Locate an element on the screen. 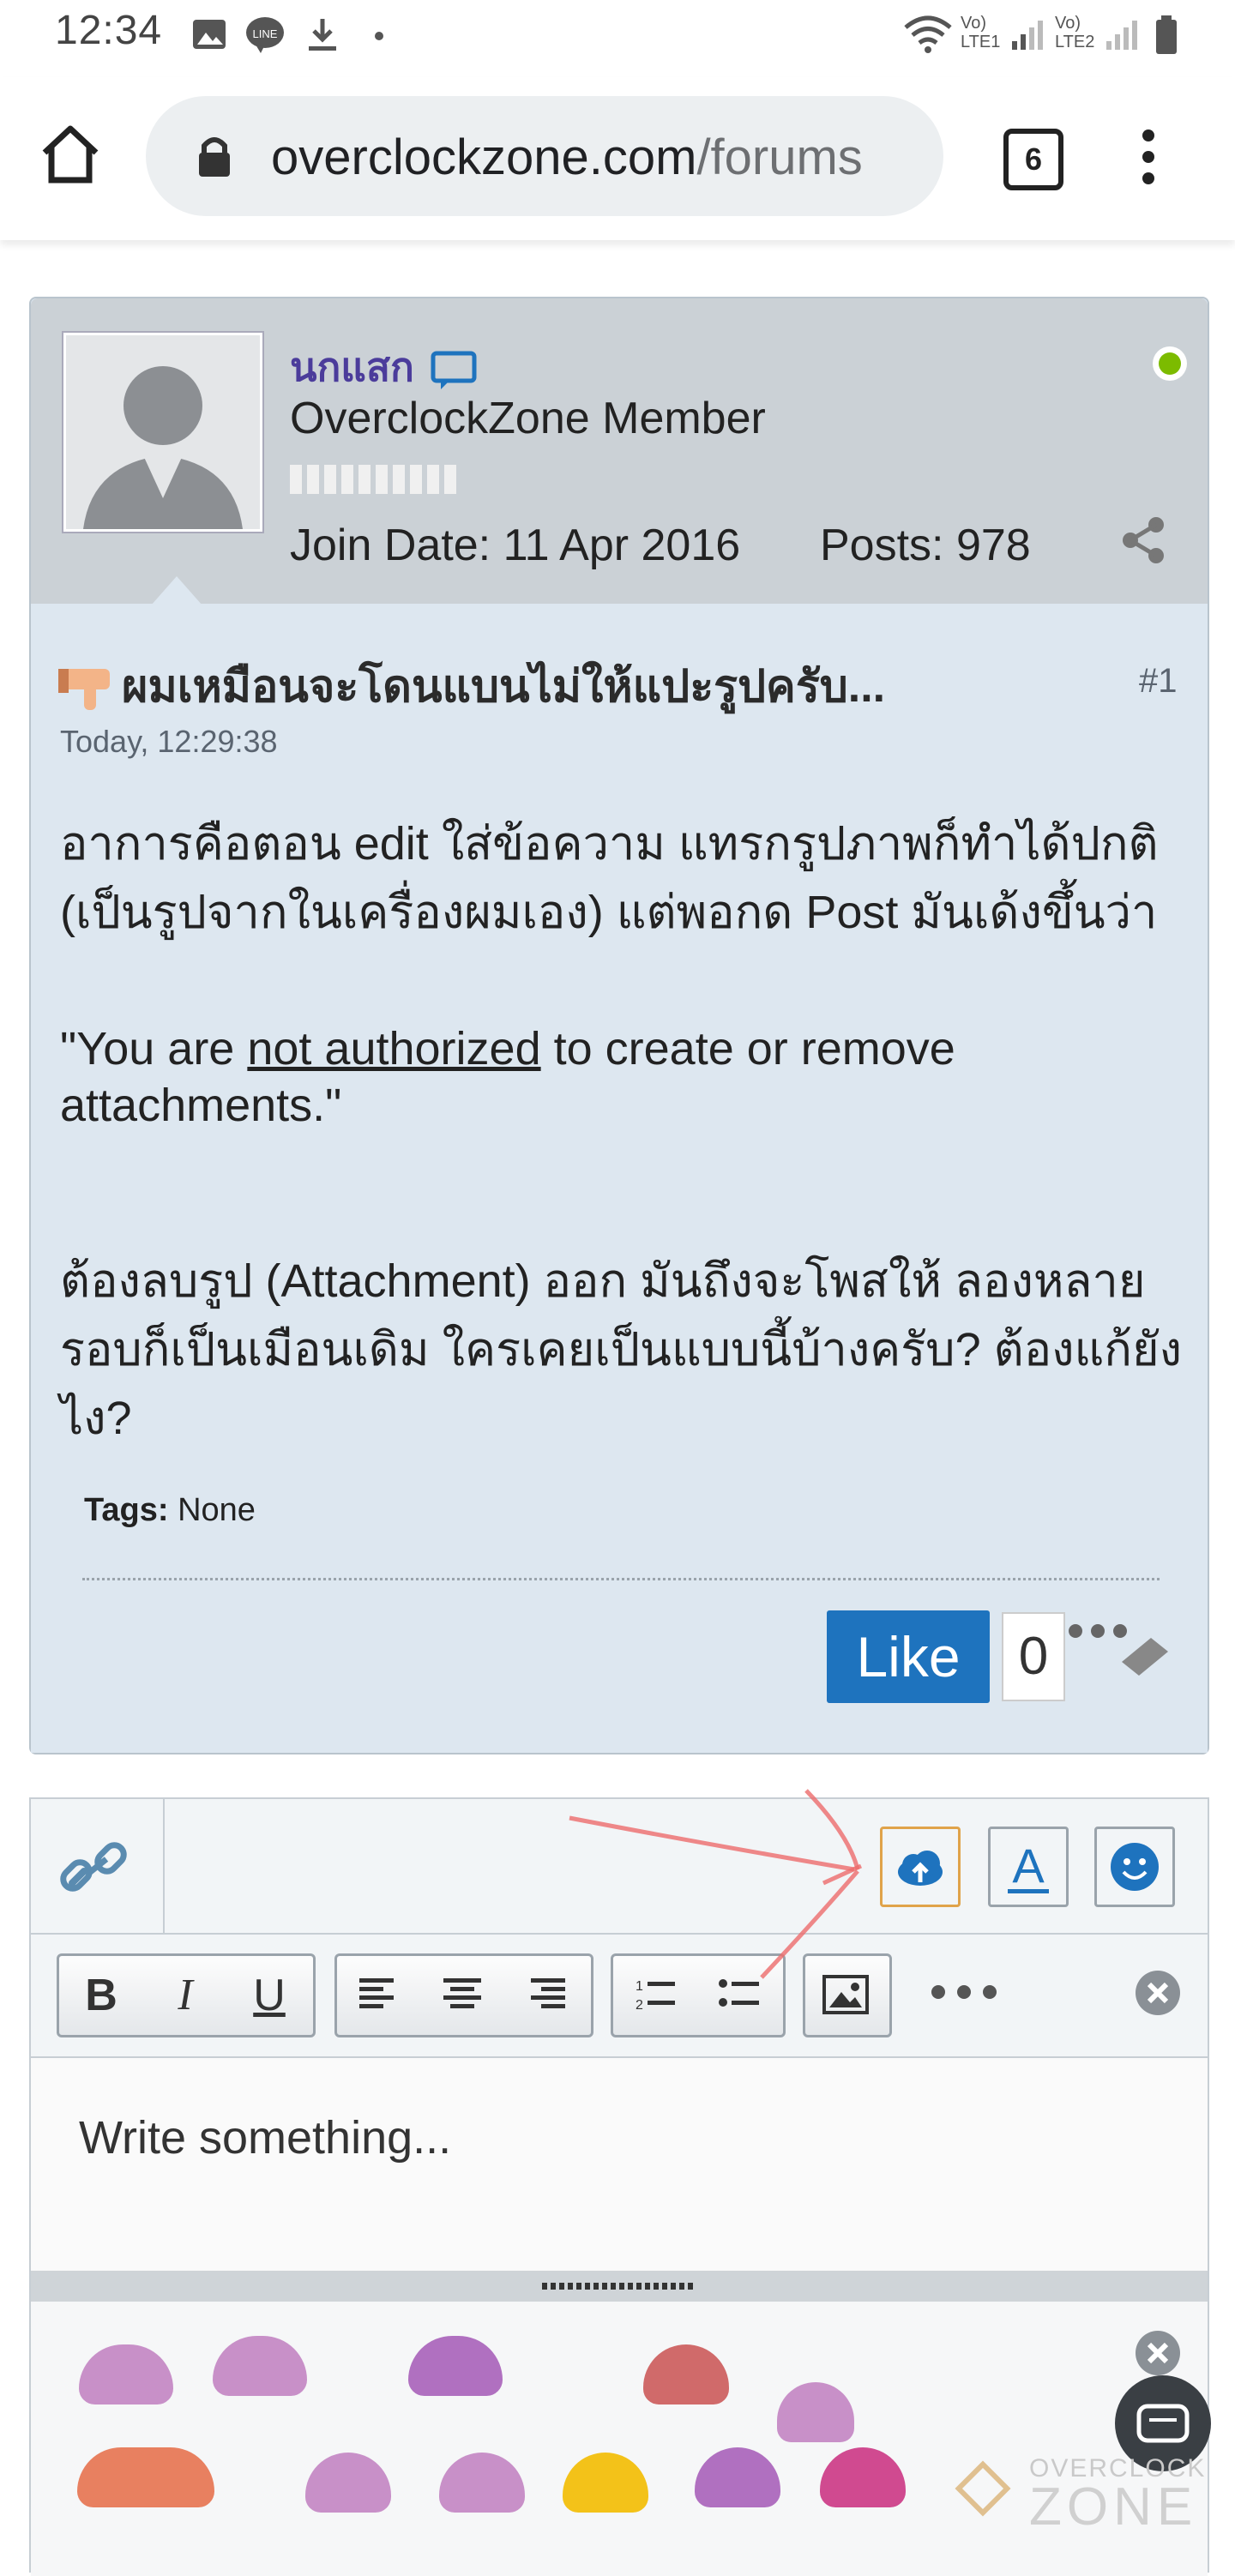 The width and height of the screenshot is (1235, 2576). overclockzone-logo-icon is located at coordinates (983, 2488).